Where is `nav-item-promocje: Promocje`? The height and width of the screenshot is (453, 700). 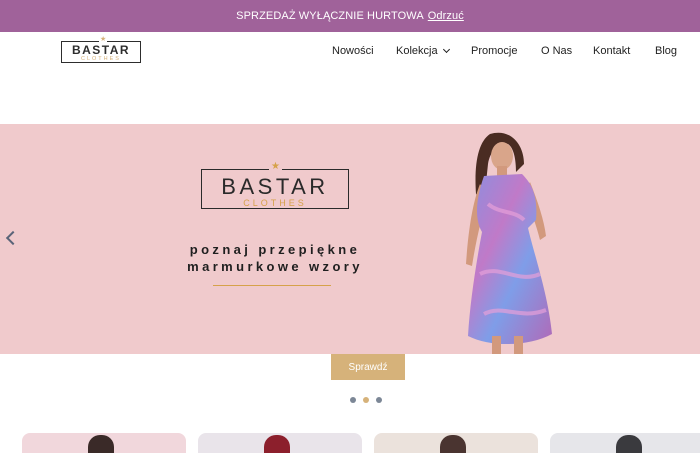 nav-item-promocje: Promocje is located at coordinates (494, 51).